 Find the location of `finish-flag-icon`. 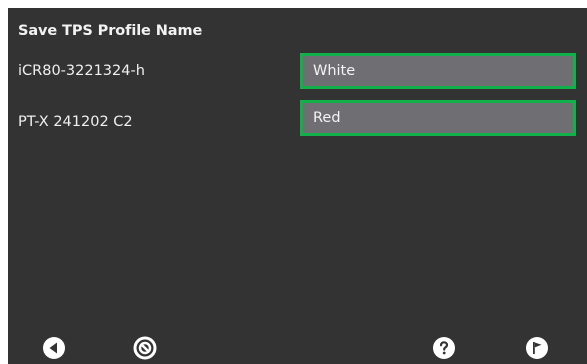

finish-flag-icon is located at coordinates (537, 348).